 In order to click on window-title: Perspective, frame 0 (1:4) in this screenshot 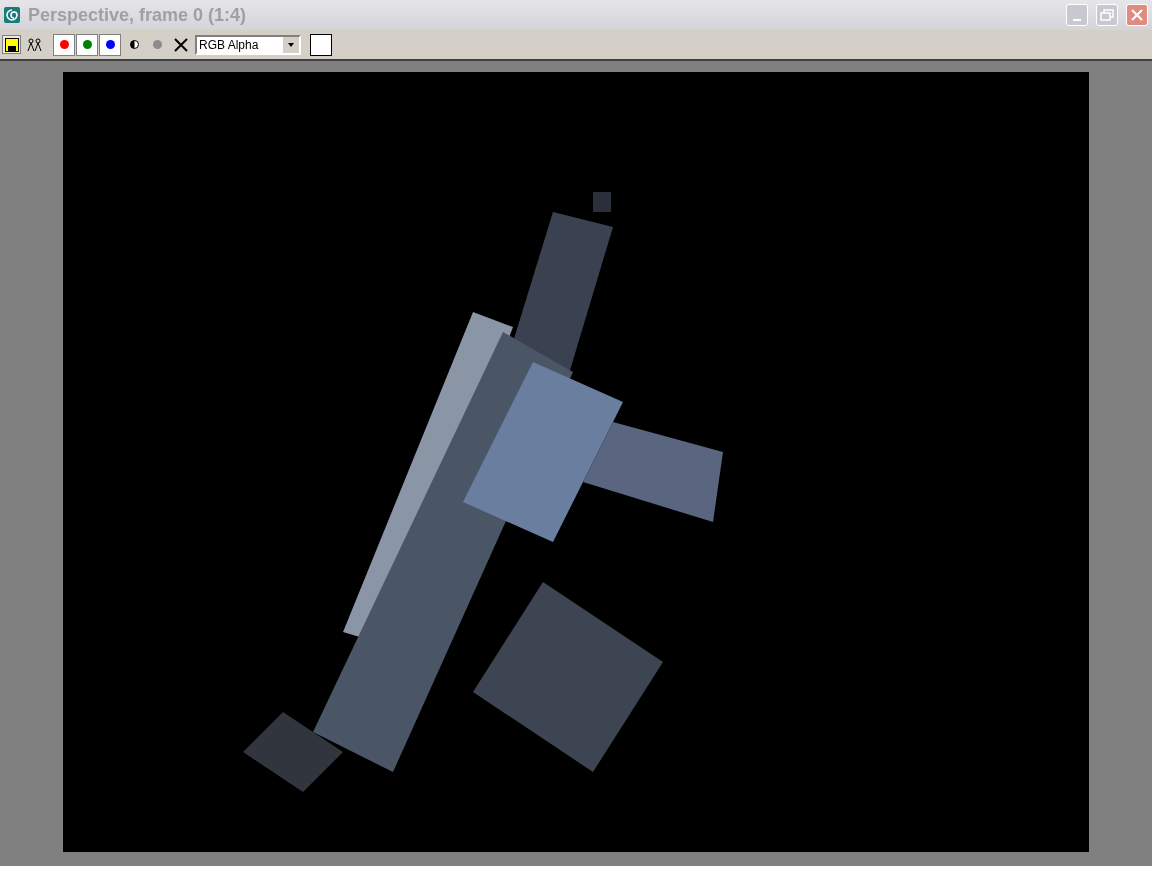, I will do `click(137, 15)`.